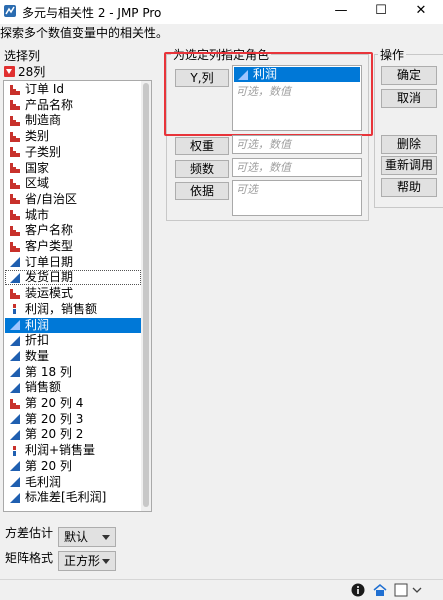  What do you see at coordinates (73, 387) in the screenshot?
I see `list-item: 销售额` at bounding box center [73, 387].